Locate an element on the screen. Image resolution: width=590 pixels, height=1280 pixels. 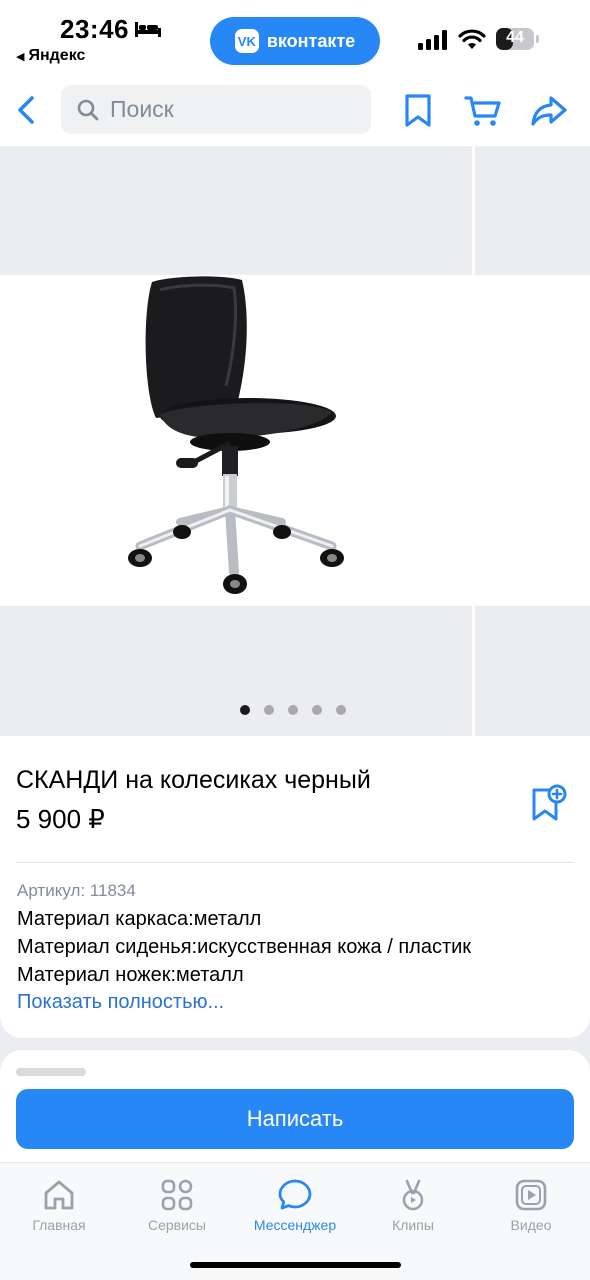
vk-app-pill: VK вконтакте is located at coordinates (295, 41).